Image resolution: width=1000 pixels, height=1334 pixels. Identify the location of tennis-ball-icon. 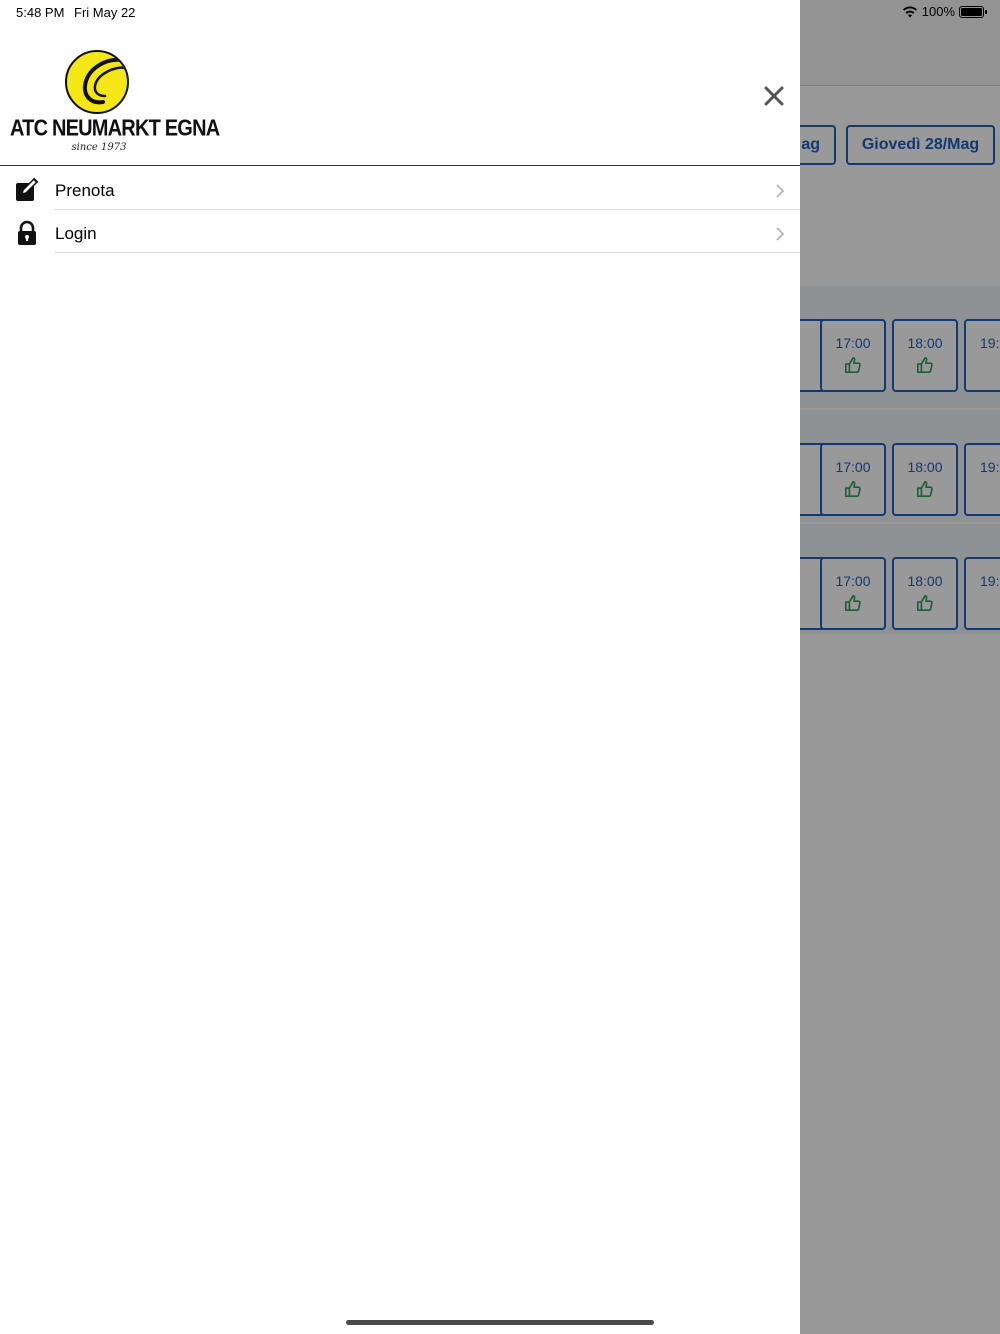
(97, 82).